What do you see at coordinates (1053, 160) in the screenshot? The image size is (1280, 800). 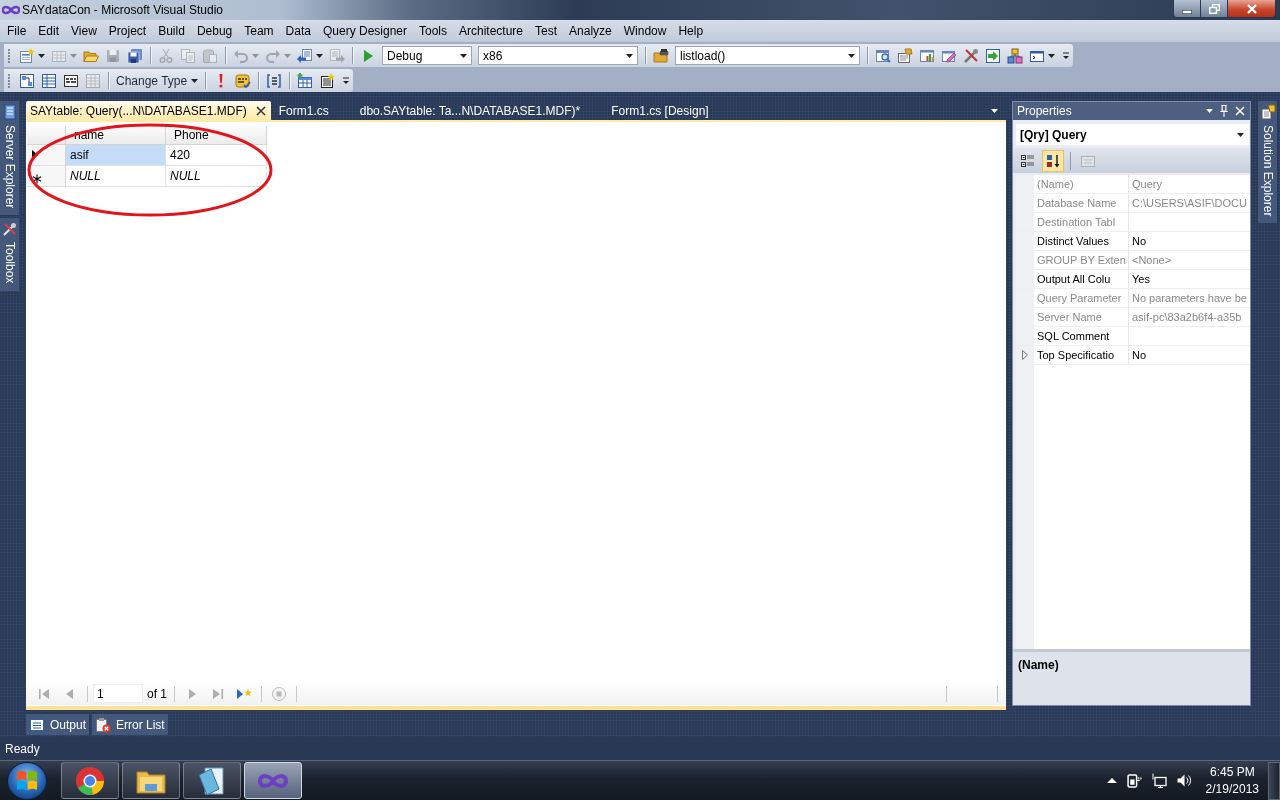 I see `sort-icon` at bounding box center [1053, 160].